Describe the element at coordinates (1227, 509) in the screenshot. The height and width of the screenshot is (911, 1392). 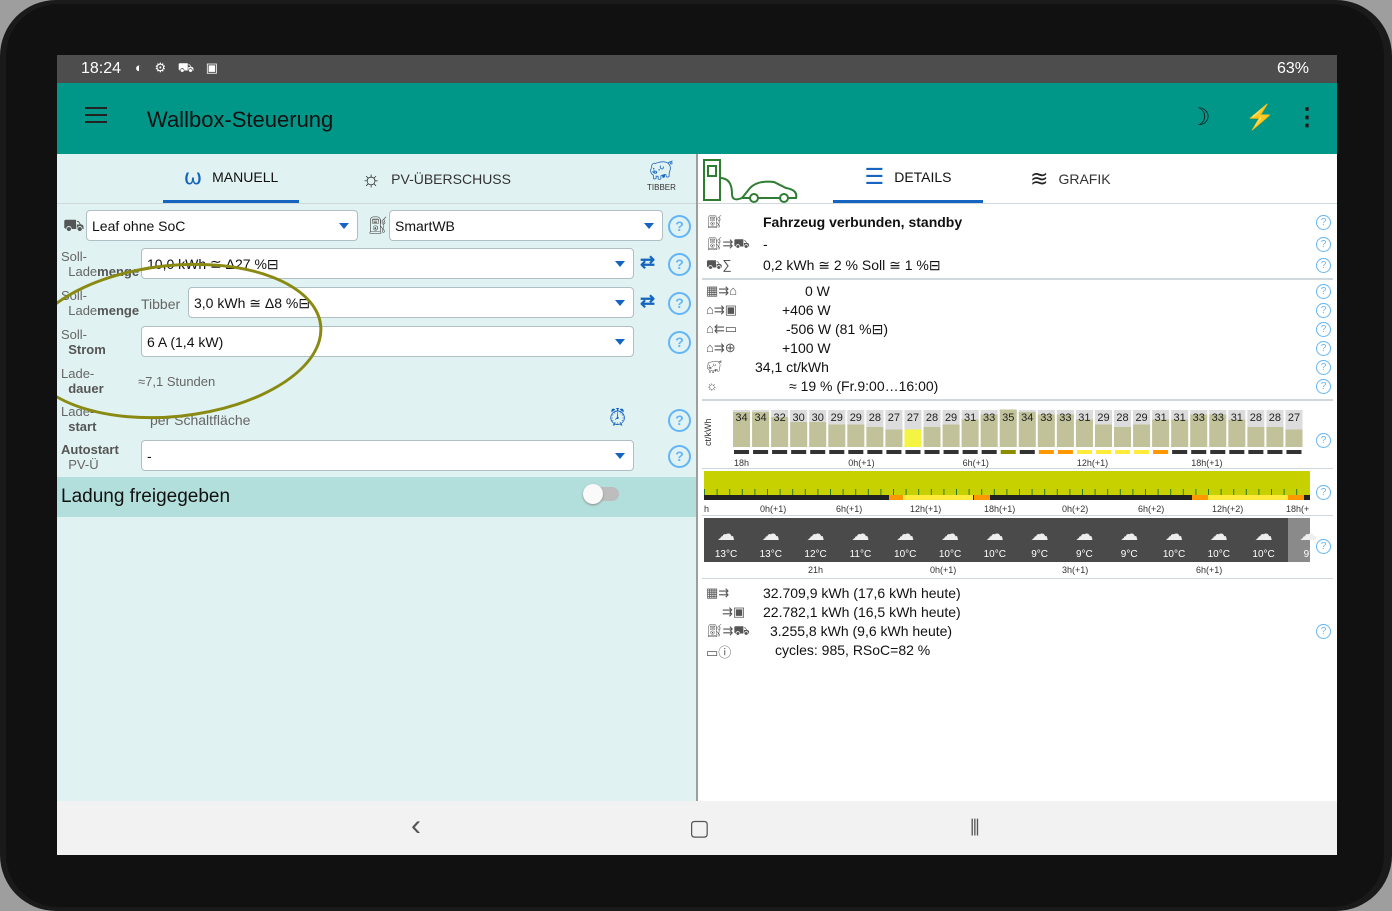
I see `pv-tick-label: 12h(+2)` at that location.